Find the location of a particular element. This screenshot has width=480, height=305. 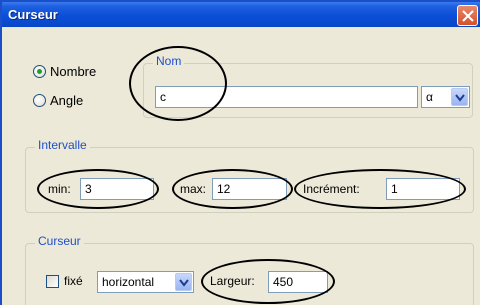

largeur-label: Largeur: is located at coordinates (232, 281).